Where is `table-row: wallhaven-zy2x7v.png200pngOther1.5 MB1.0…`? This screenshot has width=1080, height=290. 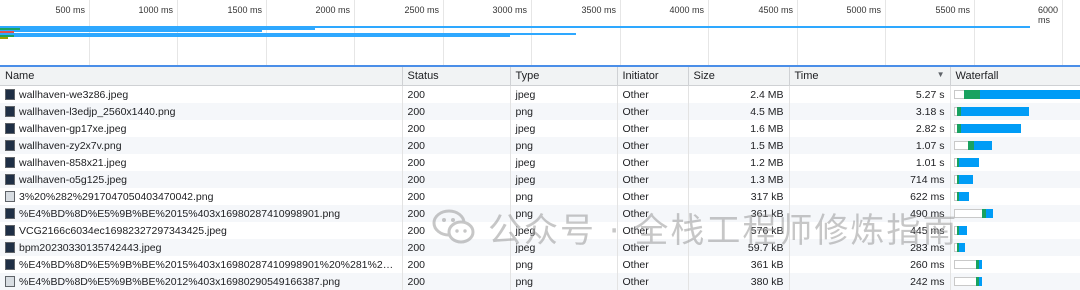 table-row: wallhaven-zy2x7v.png200pngOther1.5 MB1.0… is located at coordinates (540, 145).